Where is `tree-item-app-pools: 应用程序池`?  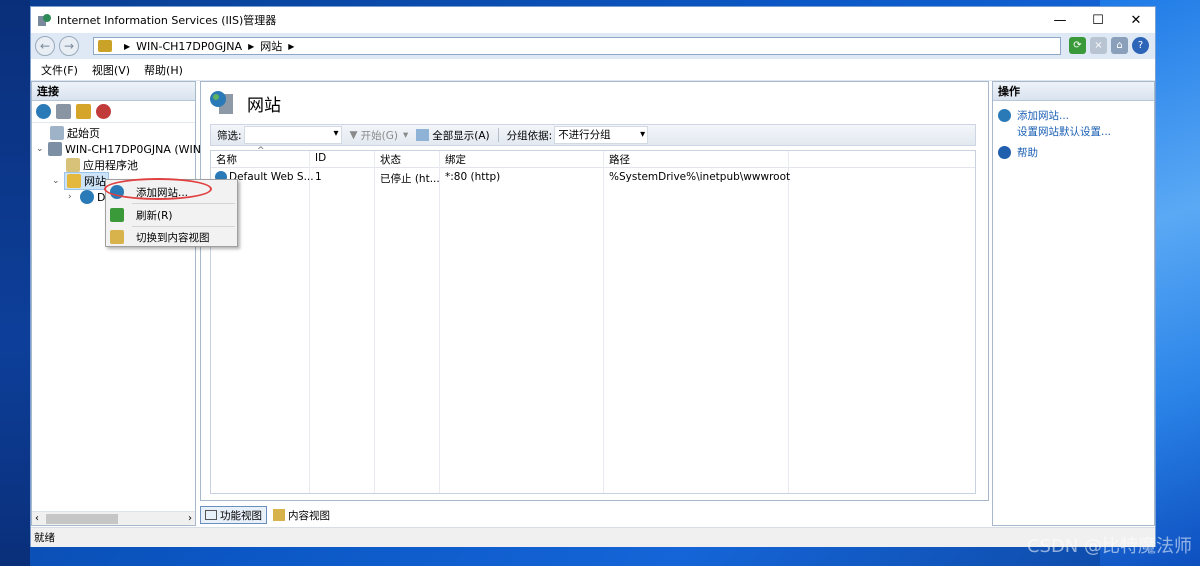 tree-item-app-pools: 应用程序池 is located at coordinates (102, 165).